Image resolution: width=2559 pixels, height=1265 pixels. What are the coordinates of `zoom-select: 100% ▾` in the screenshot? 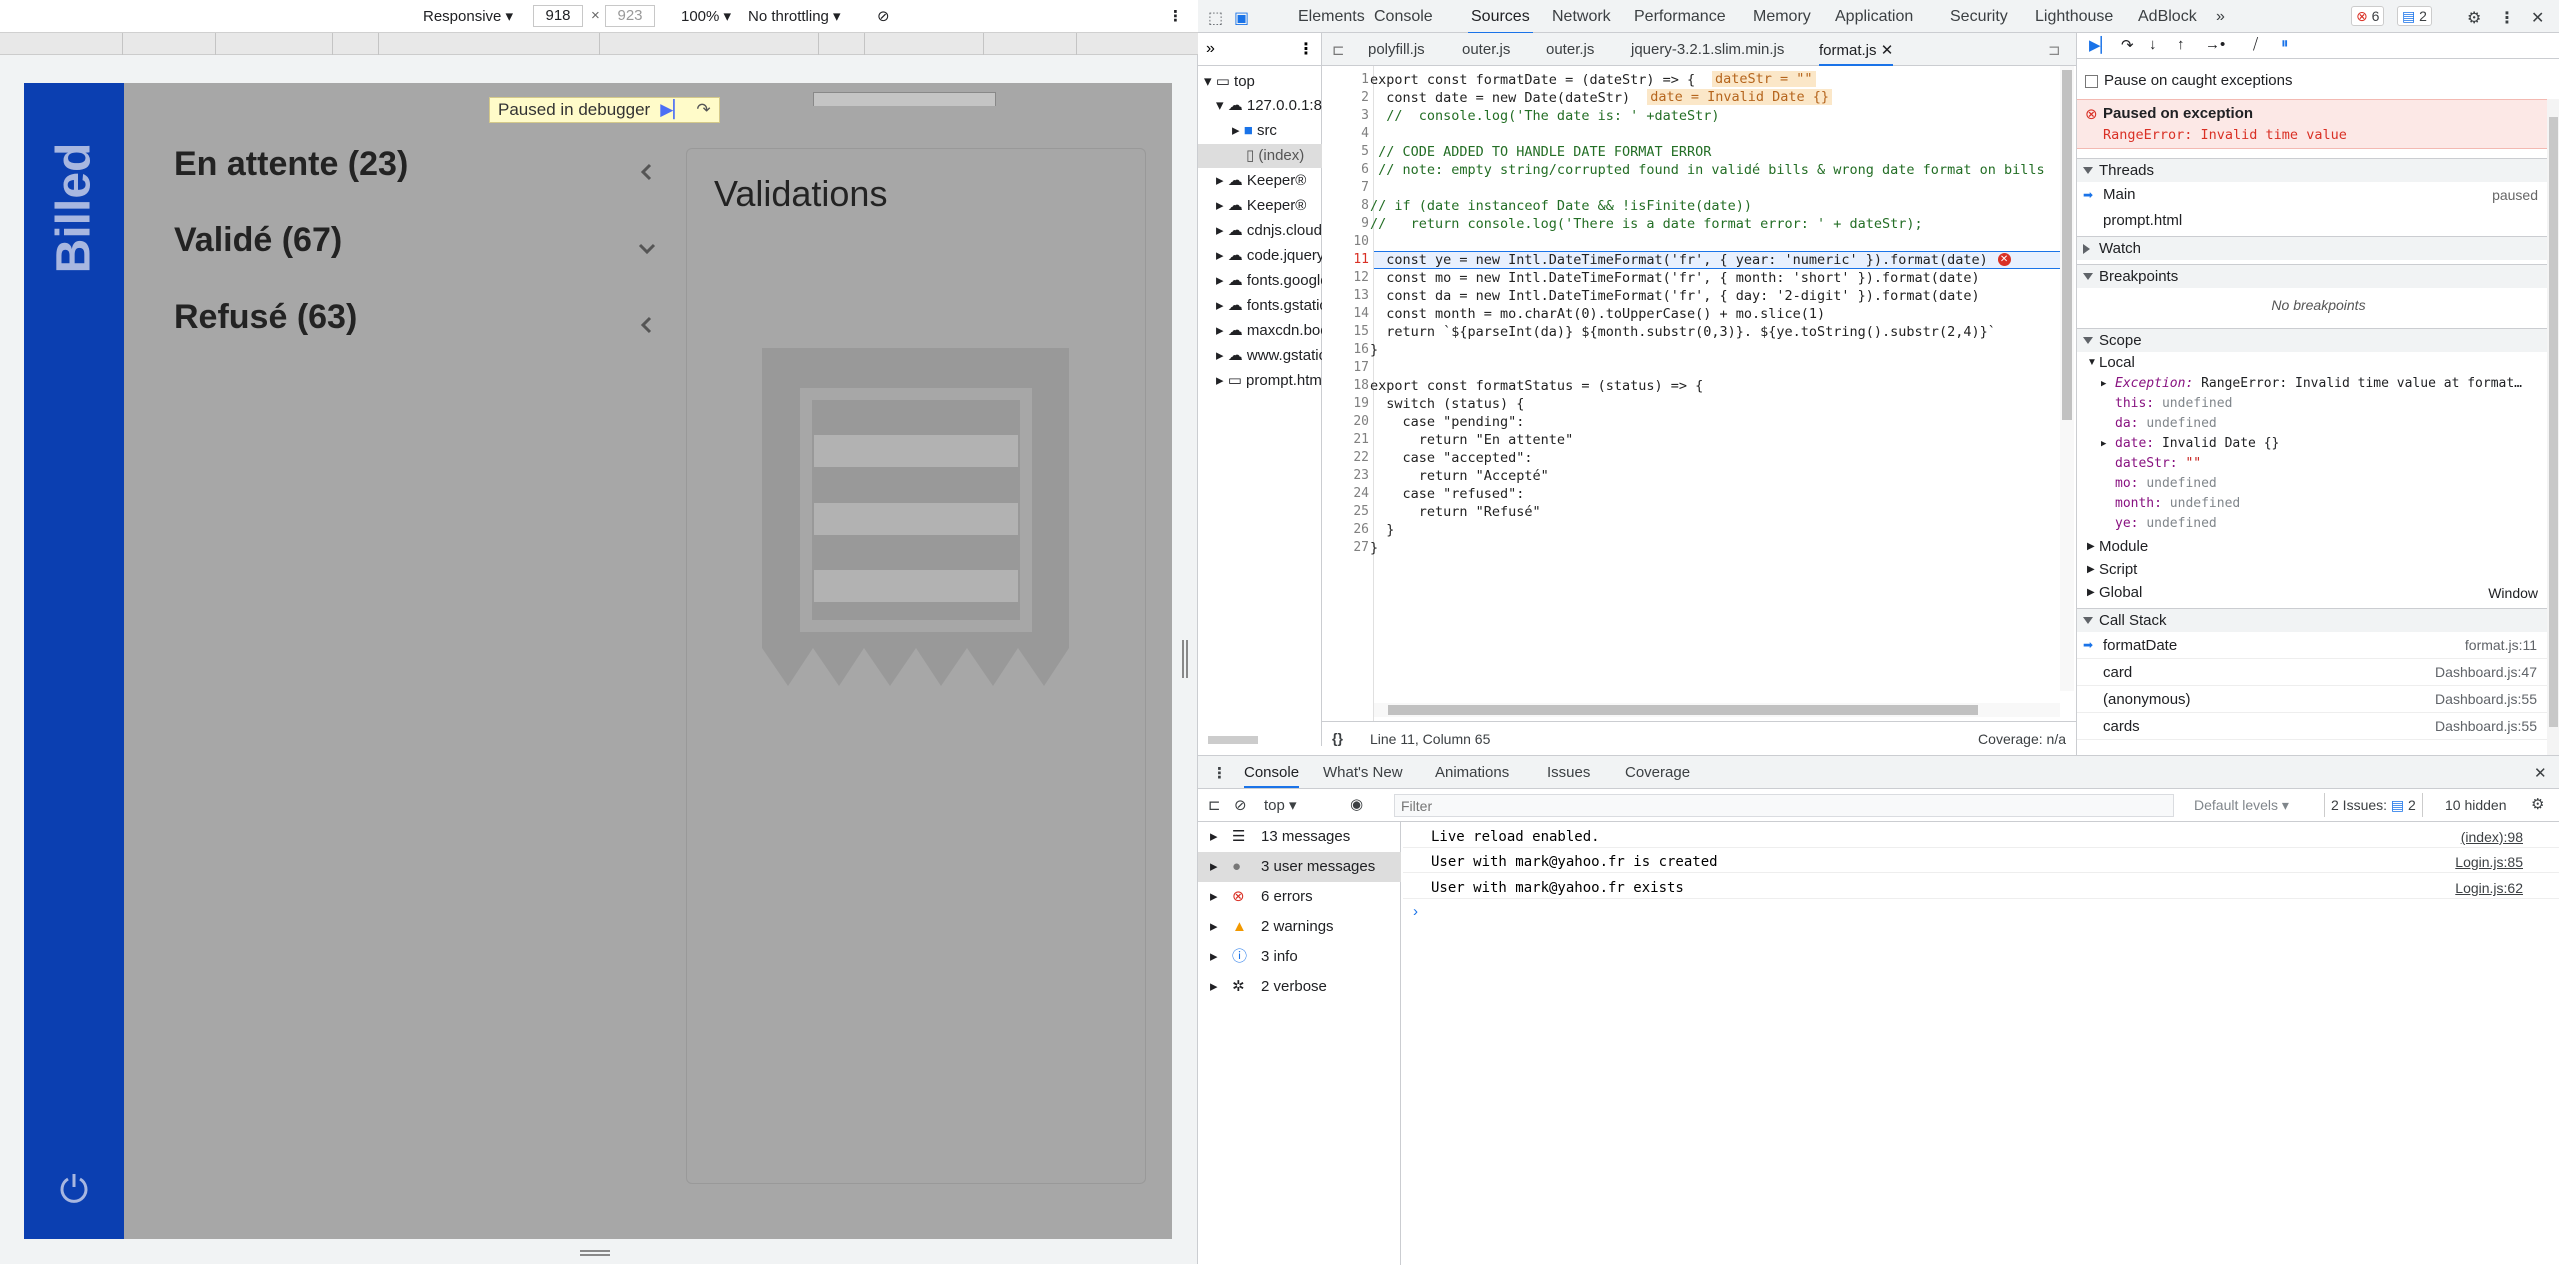 It's located at (706, 16).